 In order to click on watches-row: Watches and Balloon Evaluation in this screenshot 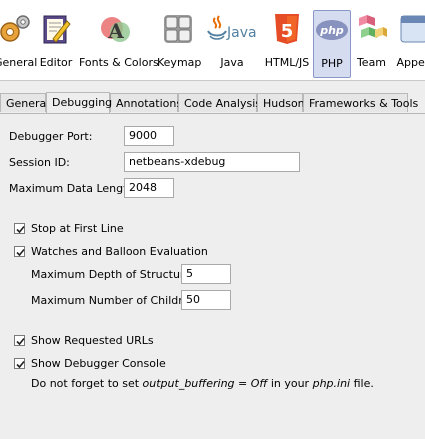, I will do `click(111, 251)`.